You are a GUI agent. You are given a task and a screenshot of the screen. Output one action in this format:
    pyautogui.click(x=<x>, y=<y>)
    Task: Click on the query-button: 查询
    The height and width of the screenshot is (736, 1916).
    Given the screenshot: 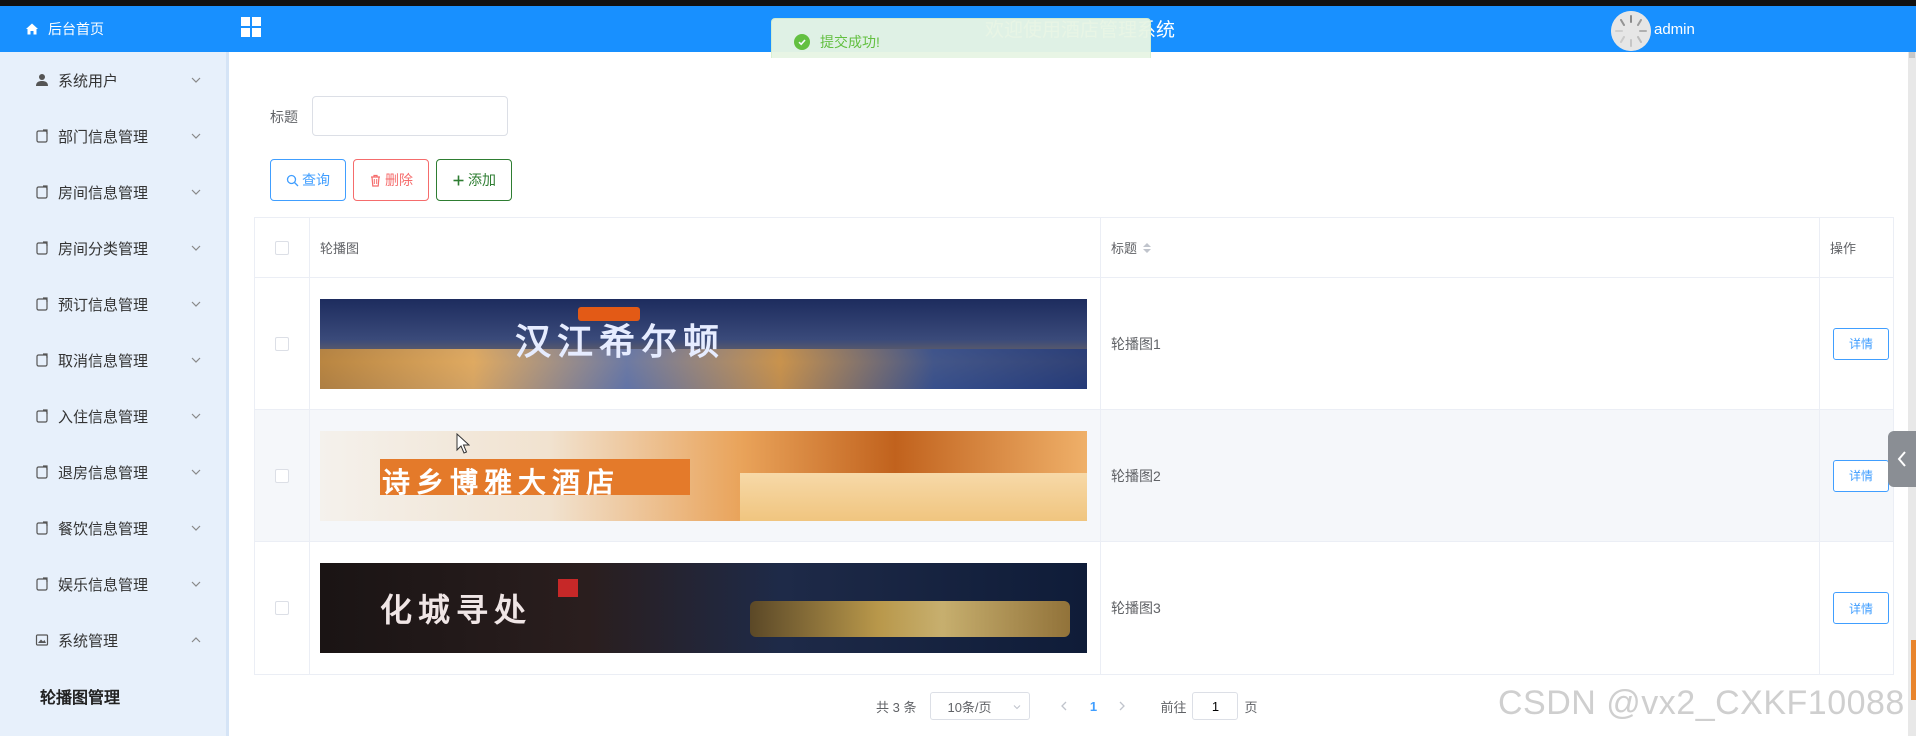 What is the action you would take?
    pyautogui.click(x=308, y=180)
    